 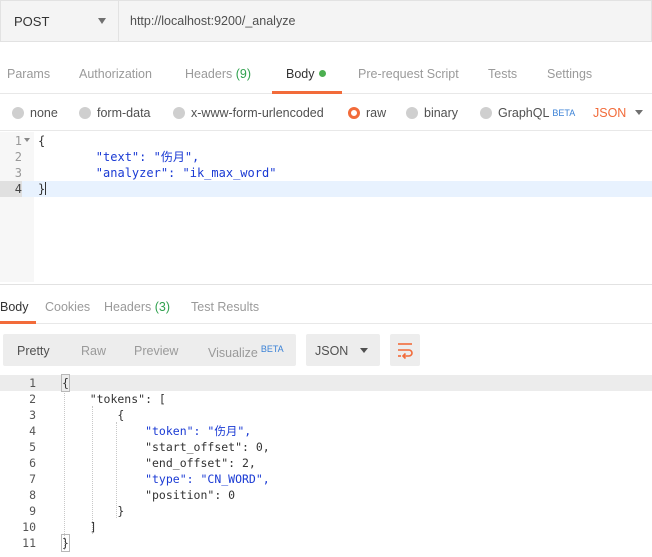 I want to click on radio-label: none, so click(x=44, y=113).